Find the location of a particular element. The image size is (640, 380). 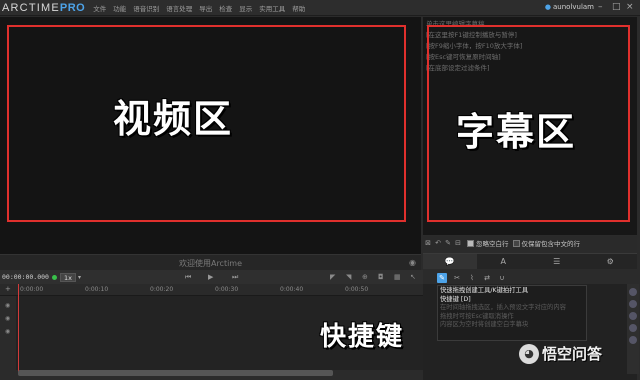

cursor-icon: ↖ is located at coordinates (413, 277).